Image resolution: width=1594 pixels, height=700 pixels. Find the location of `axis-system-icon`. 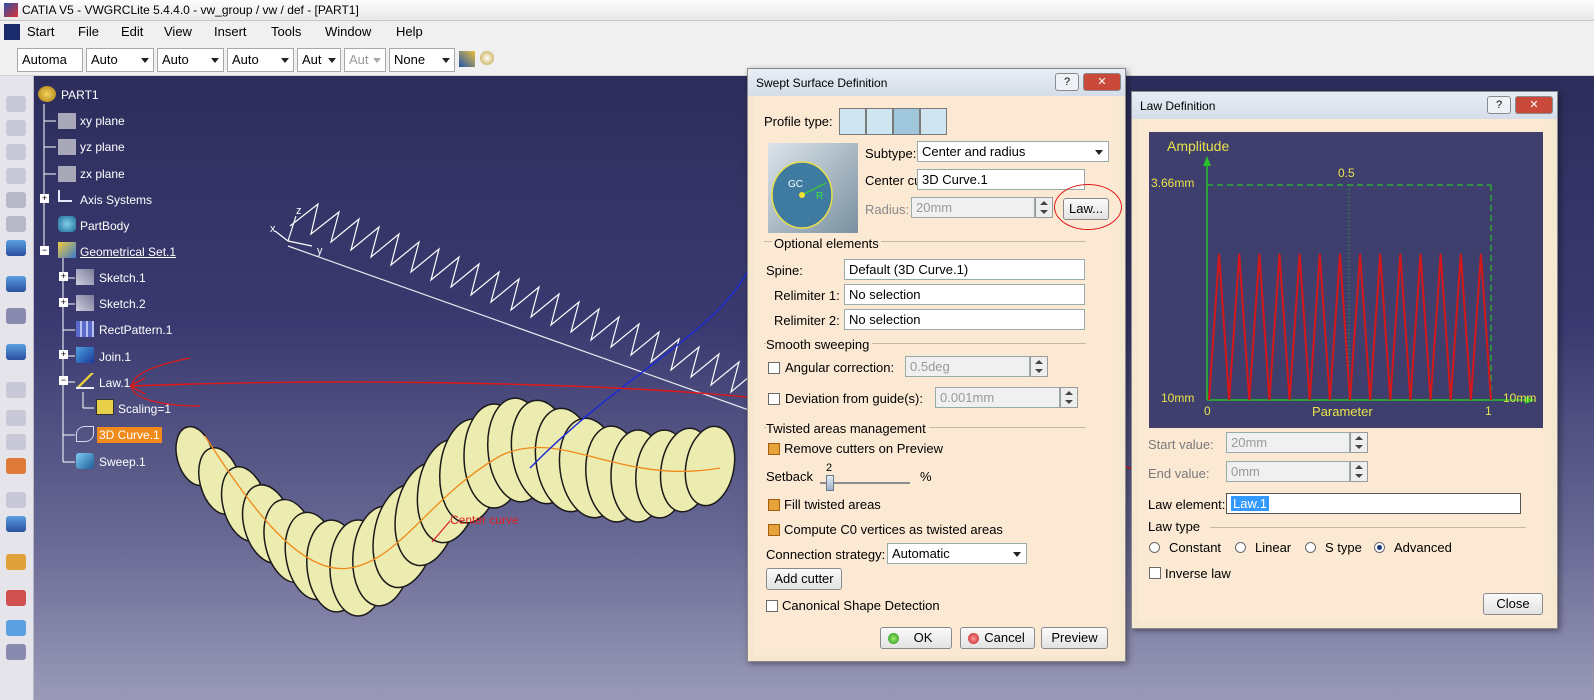

axis-system-icon is located at coordinates (65, 196).